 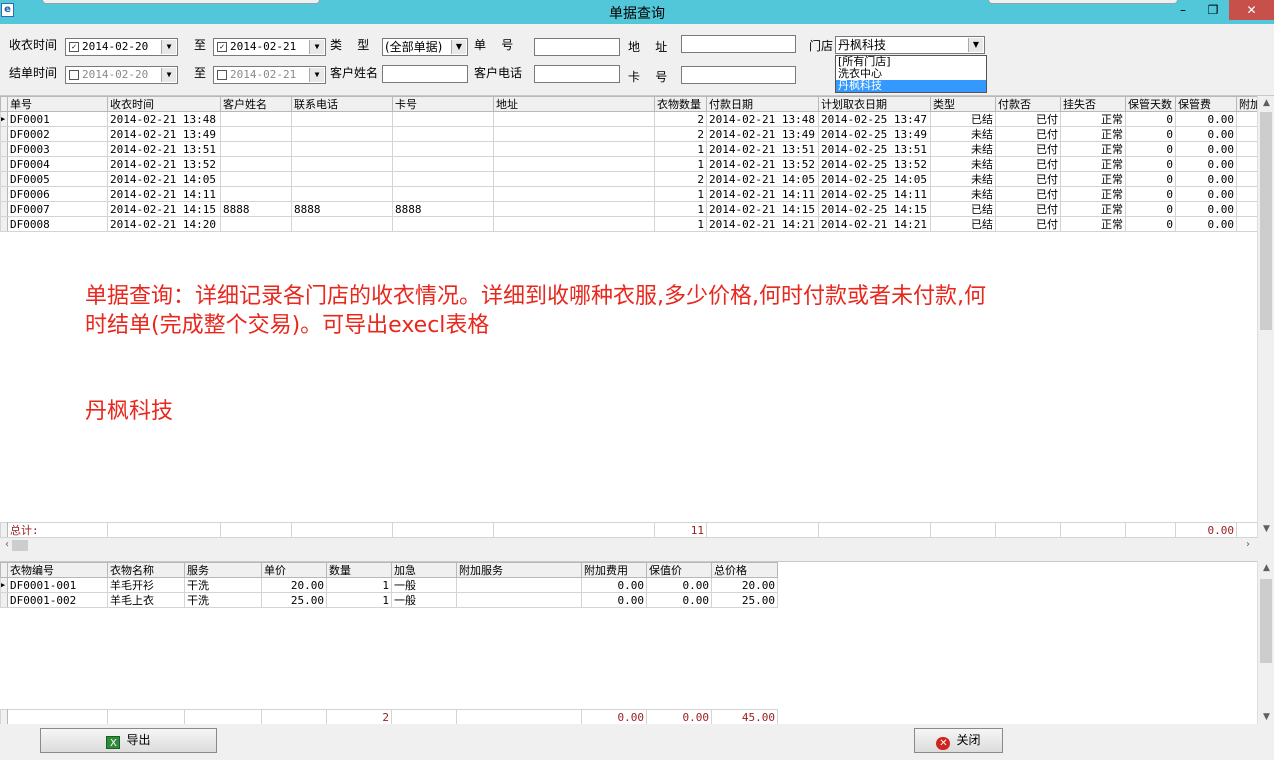 What do you see at coordinates (57, 134) in the screenshot?
I see `table-cell: DF0002` at bounding box center [57, 134].